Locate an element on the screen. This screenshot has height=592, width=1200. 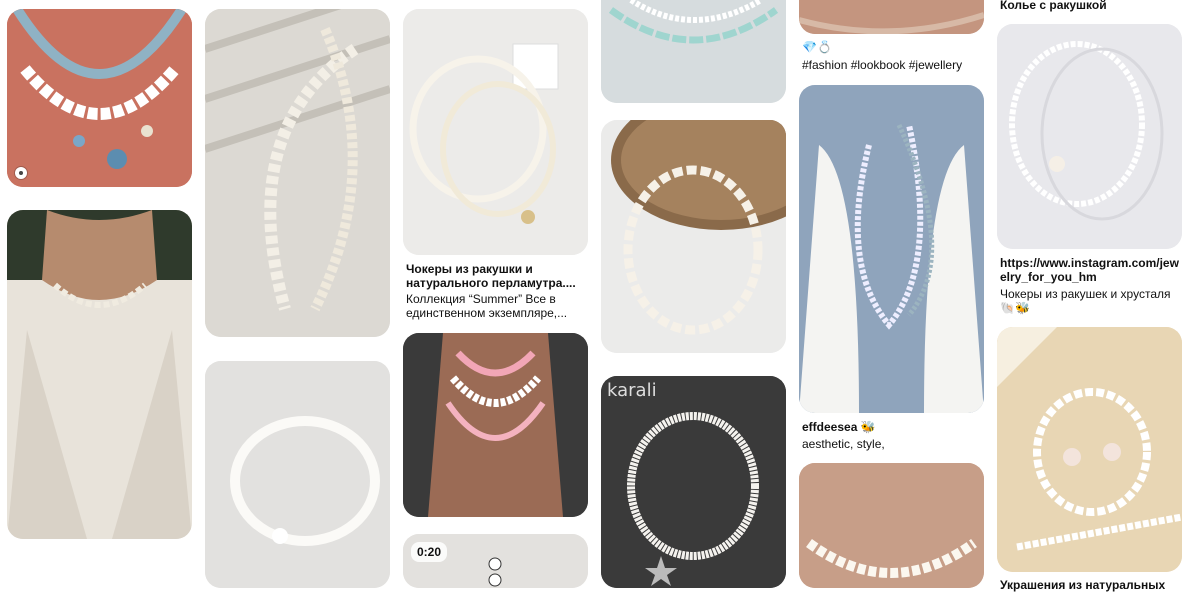
carousel-indicator is located at coordinates (21, 173).